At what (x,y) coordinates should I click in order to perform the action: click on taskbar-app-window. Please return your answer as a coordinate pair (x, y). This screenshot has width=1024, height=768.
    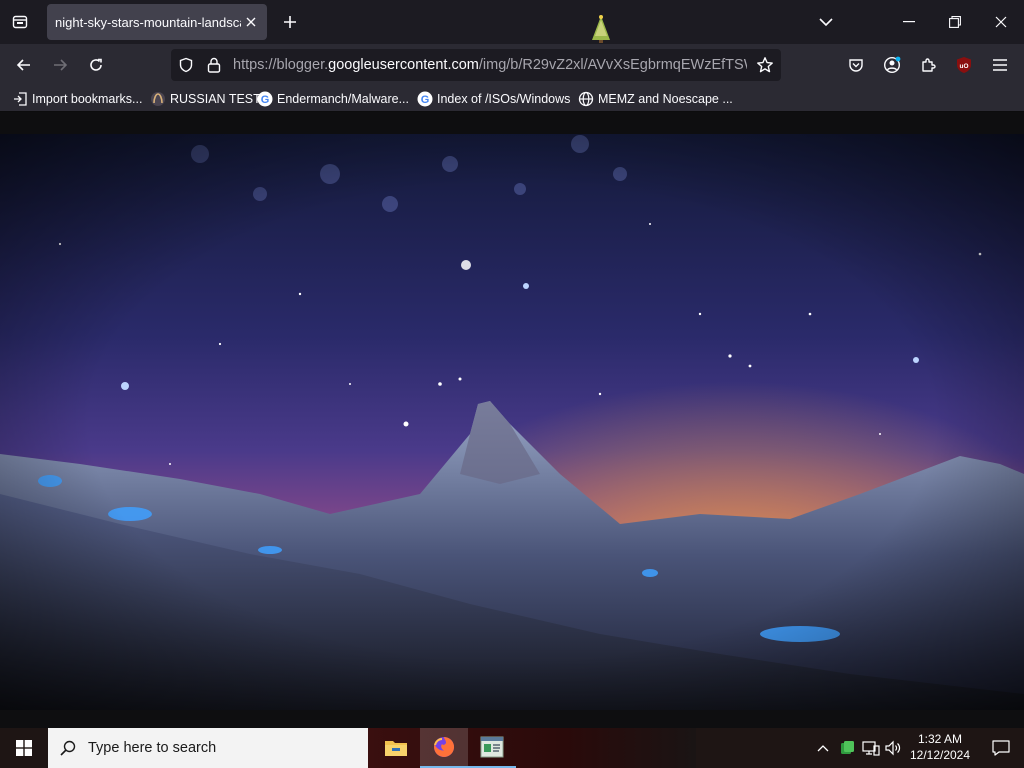
    Looking at the image, I should click on (492, 748).